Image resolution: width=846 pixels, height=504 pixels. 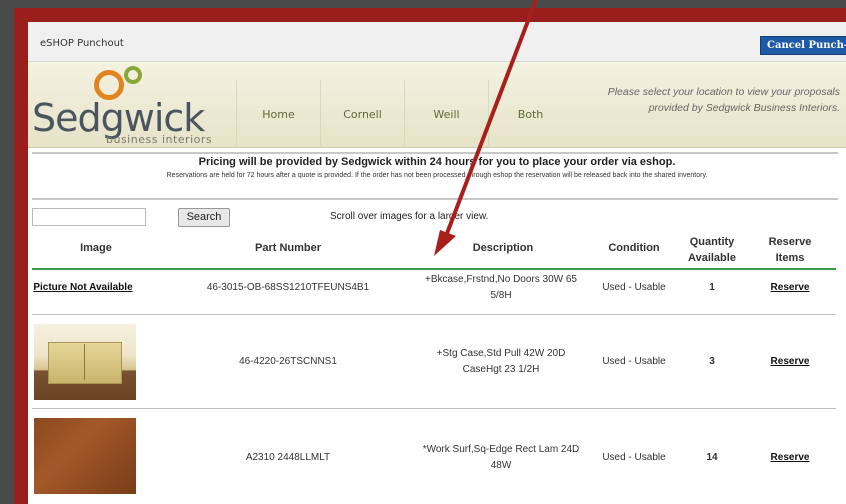 I want to click on storage-case-image, so click(x=85, y=362).